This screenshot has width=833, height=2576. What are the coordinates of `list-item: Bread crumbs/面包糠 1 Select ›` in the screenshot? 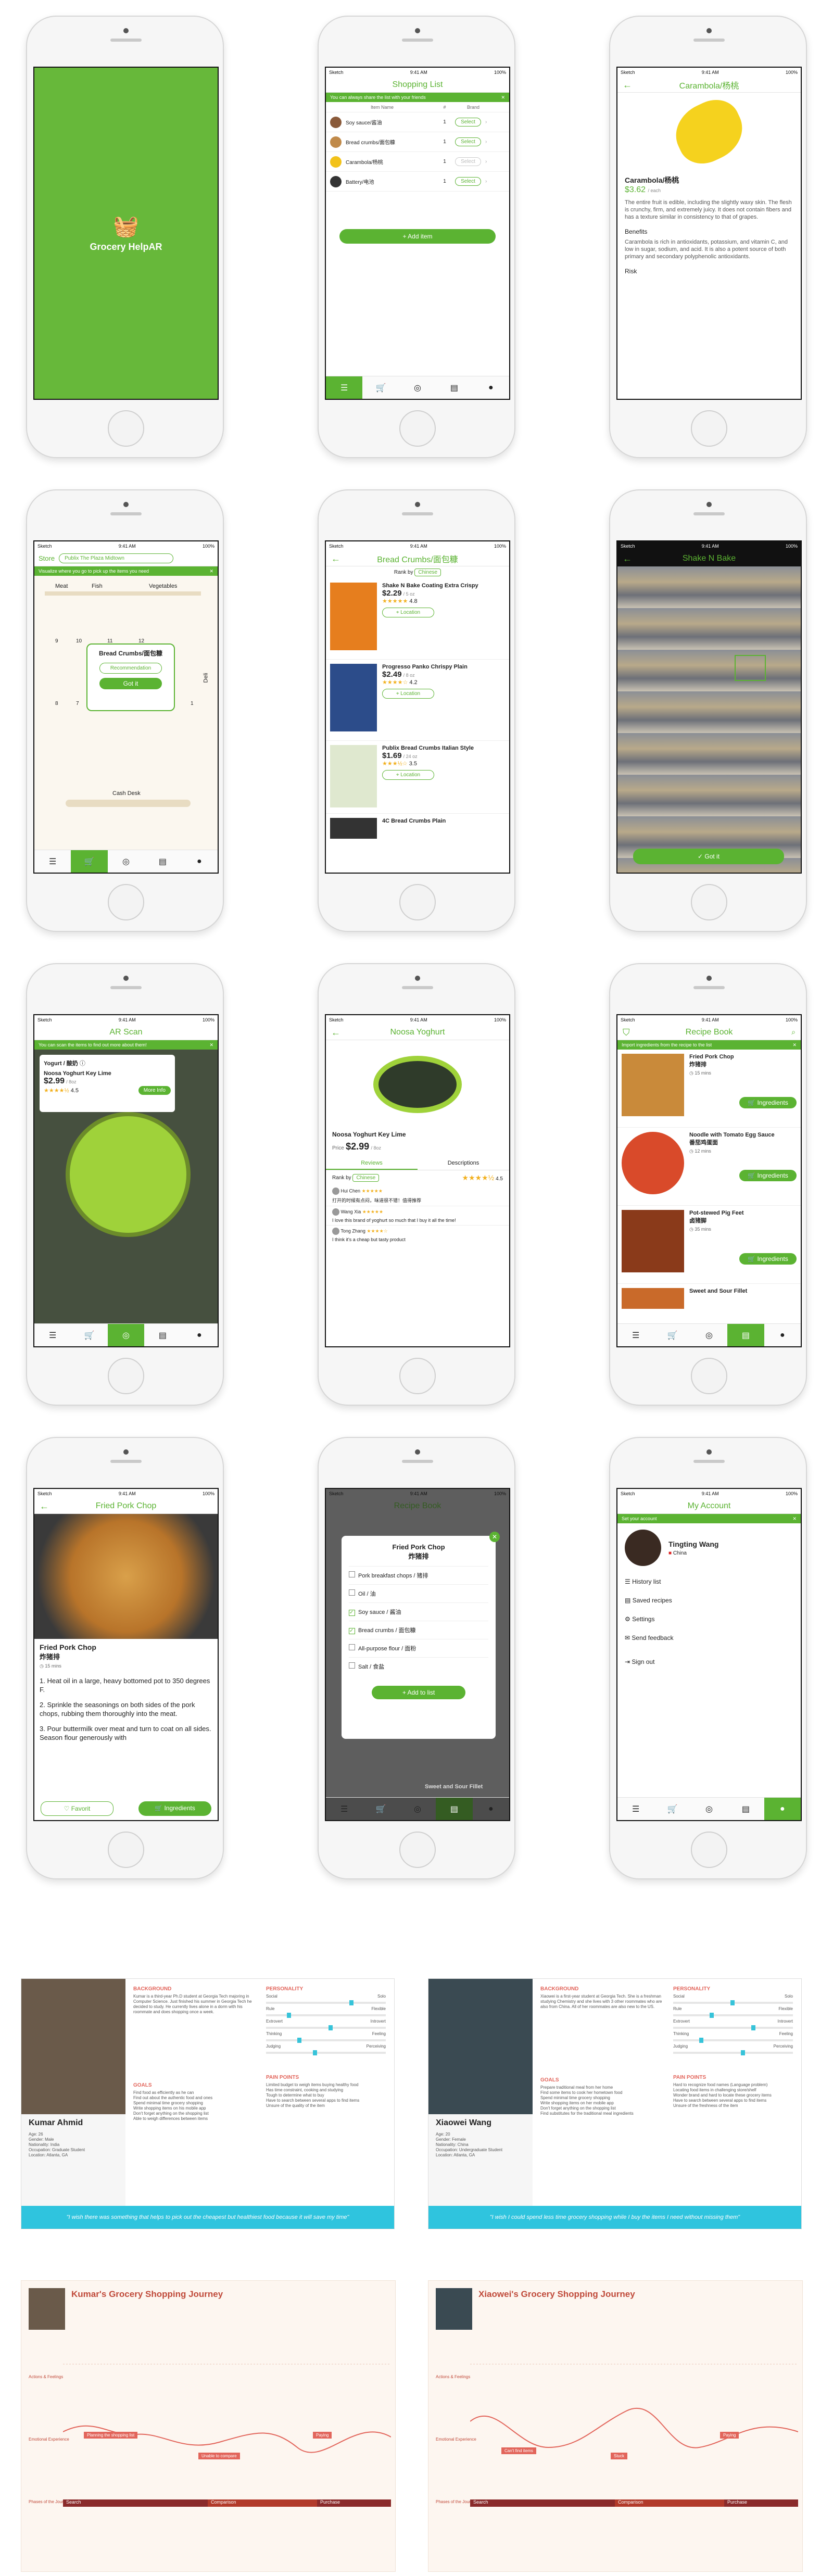 It's located at (417, 142).